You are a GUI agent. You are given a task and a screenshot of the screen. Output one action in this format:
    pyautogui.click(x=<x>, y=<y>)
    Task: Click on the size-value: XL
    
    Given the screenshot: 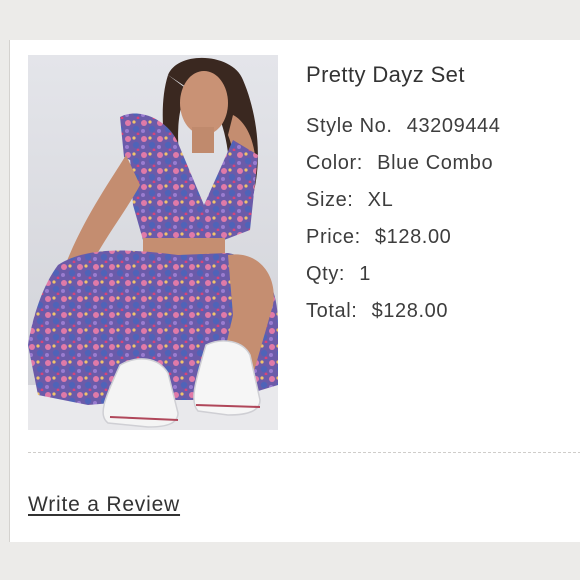 What is the action you would take?
    pyautogui.click(x=380, y=200)
    